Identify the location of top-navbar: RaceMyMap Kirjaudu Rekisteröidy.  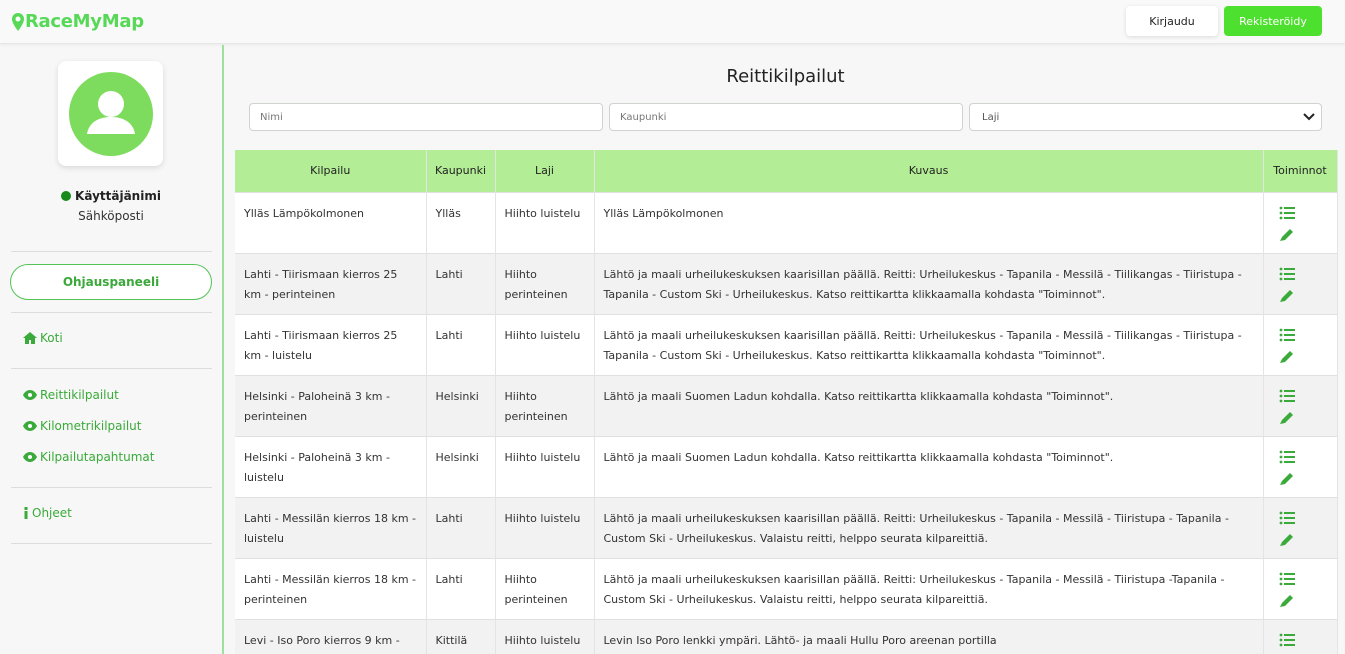
(672, 22).